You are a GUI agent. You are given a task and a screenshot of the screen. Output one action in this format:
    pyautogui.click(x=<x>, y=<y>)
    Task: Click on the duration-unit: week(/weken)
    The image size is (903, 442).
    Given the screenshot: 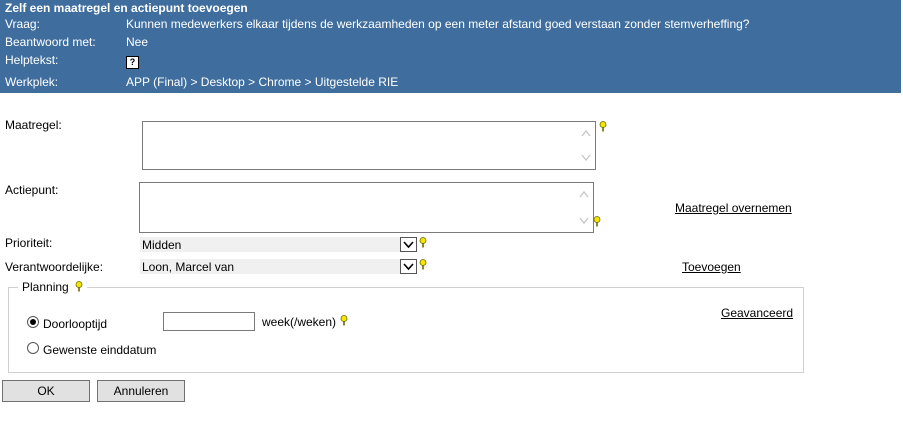 What is the action you would take?
    pyautogui.click(x=299, y=322)
    